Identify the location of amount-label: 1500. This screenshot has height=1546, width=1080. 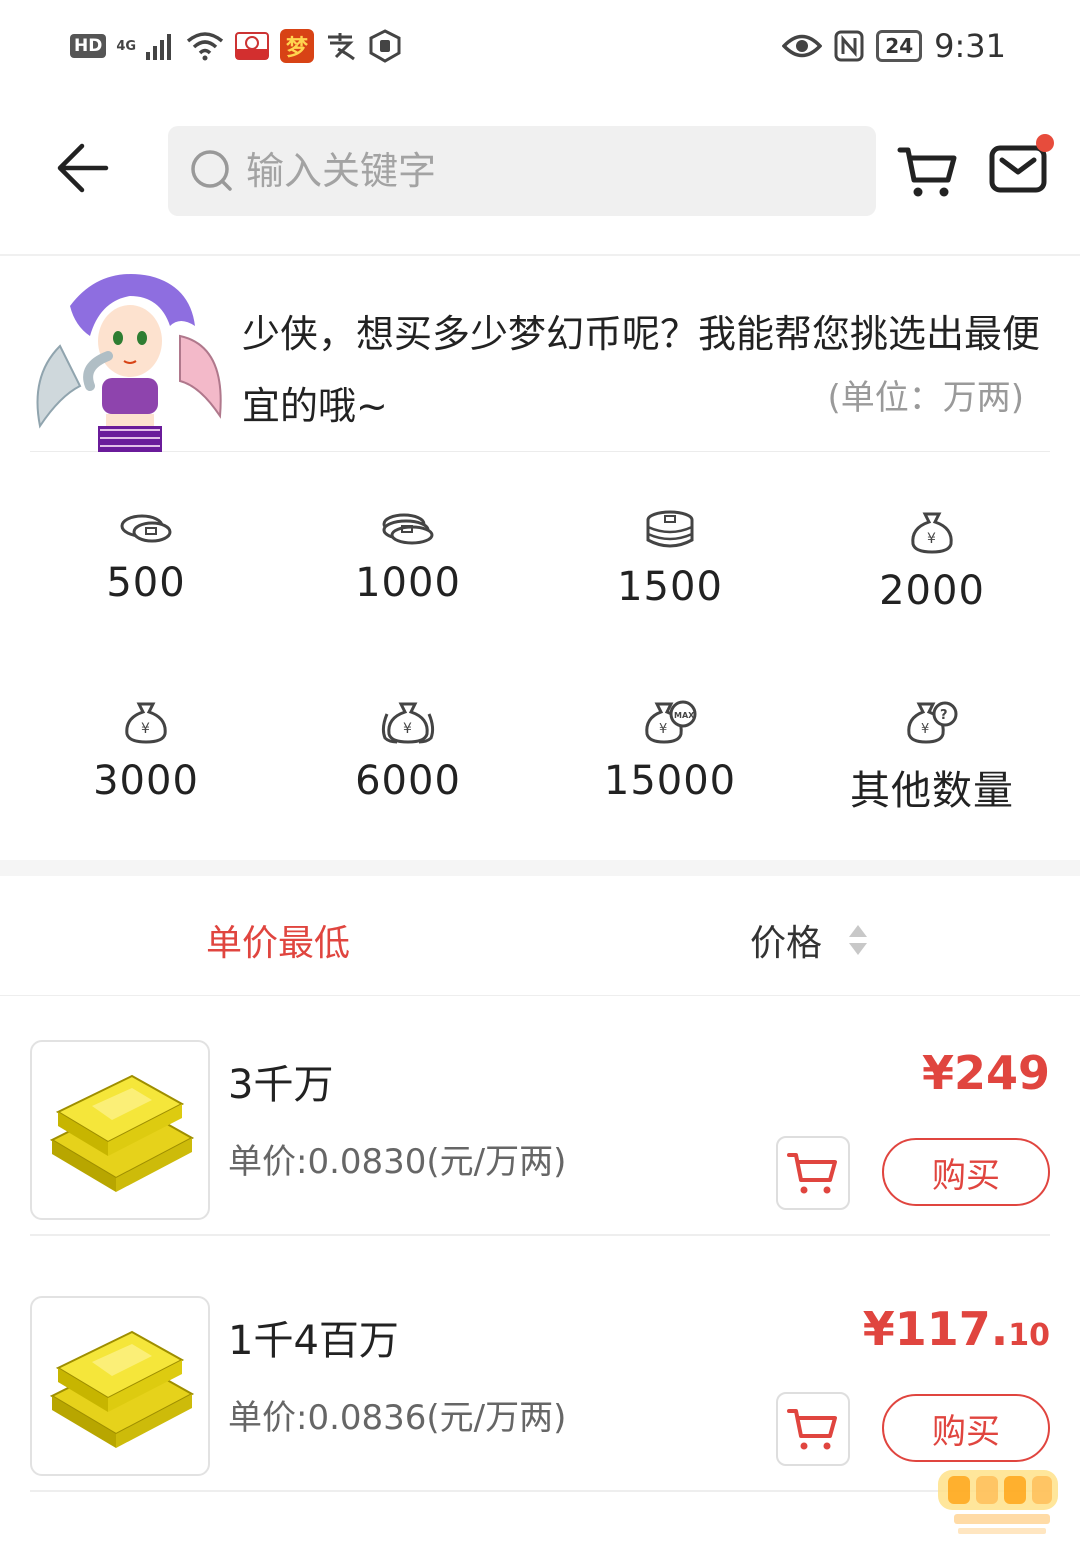
(670, 587).